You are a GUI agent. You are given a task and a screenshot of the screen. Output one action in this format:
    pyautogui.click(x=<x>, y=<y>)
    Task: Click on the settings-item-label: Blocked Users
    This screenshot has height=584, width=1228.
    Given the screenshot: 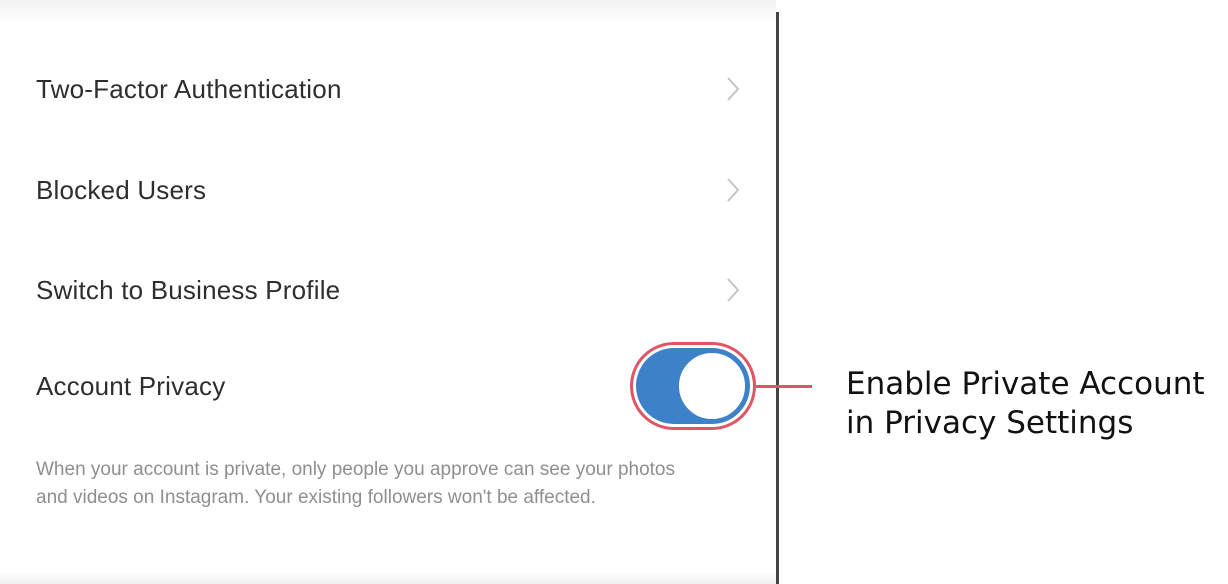 What is the action you would take?
    pyautogui.click(x=121, y=189)
    